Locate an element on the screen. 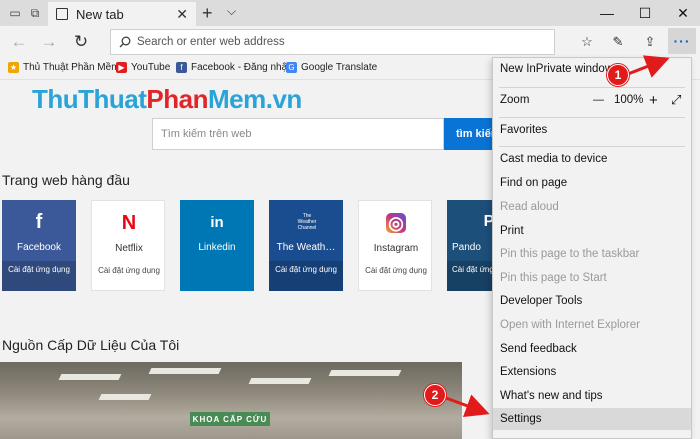 This screenshot has width=700, height=439. set-aside-tabs-icon: ⧉ is located at coordinates (35, 13).